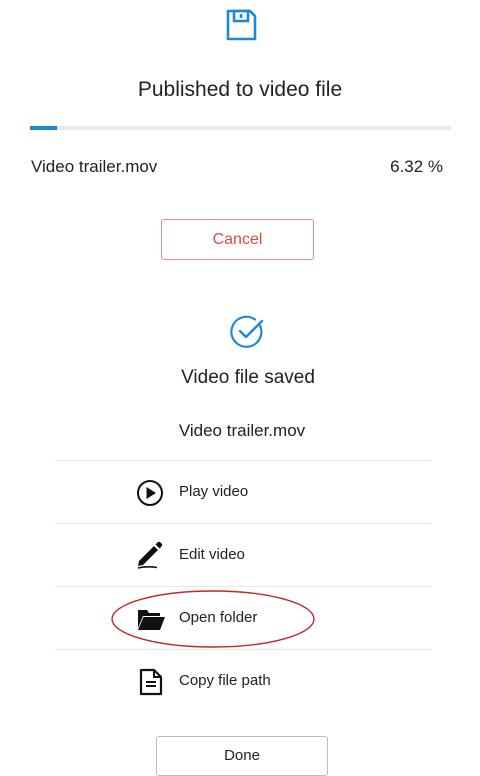 The width and height of the screenshot is (480, 776). What do you see at coordinates (151, 620) in the screenshot?
I see `folder-icon` at bounding box center [151, 620].